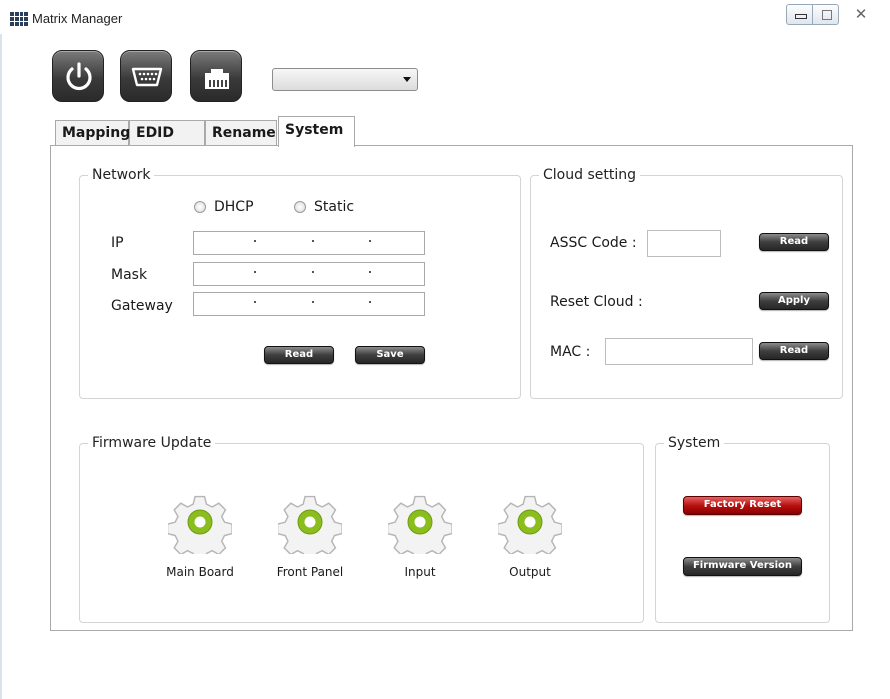  What do you see at coordinates (19, 19) in the screenshot?
I see `app-grid-icon` at bounding box center [19, 19].